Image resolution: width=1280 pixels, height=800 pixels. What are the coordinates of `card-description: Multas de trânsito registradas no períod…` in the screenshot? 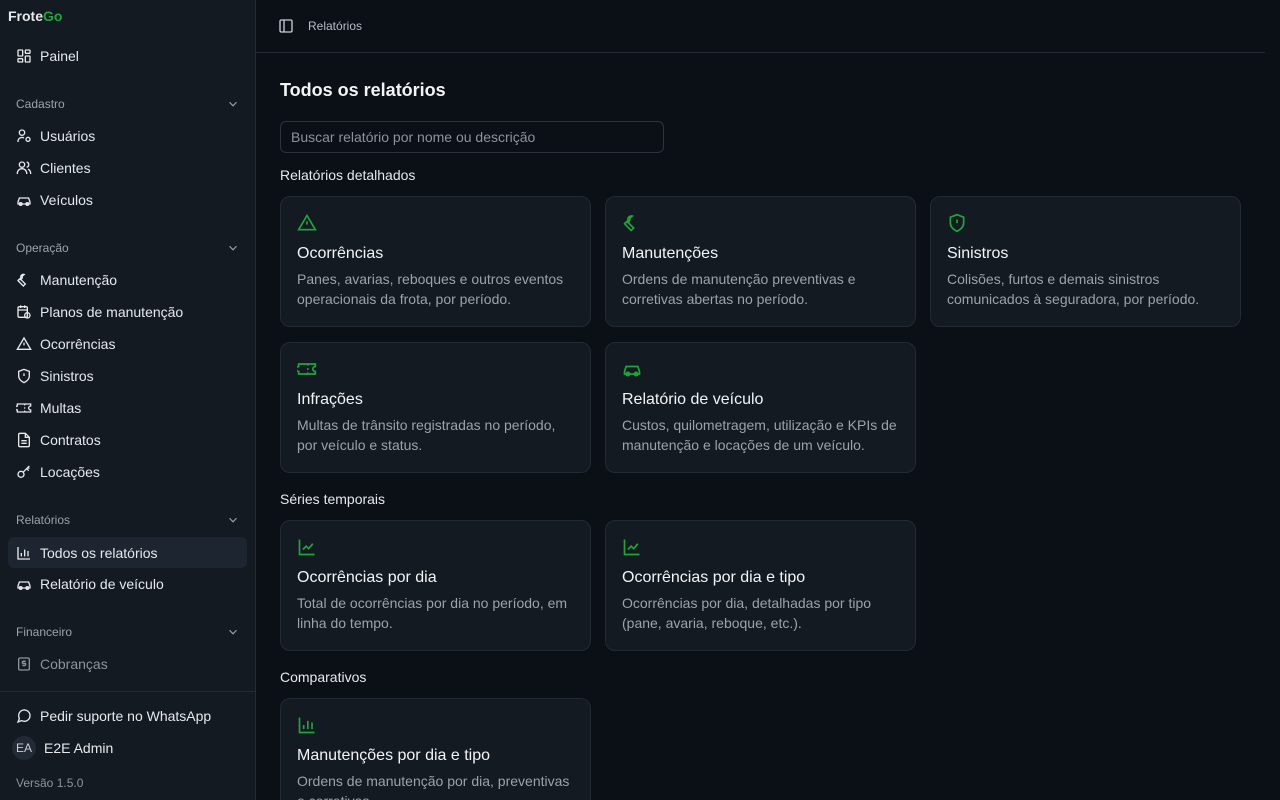 It's located at (426, 435).